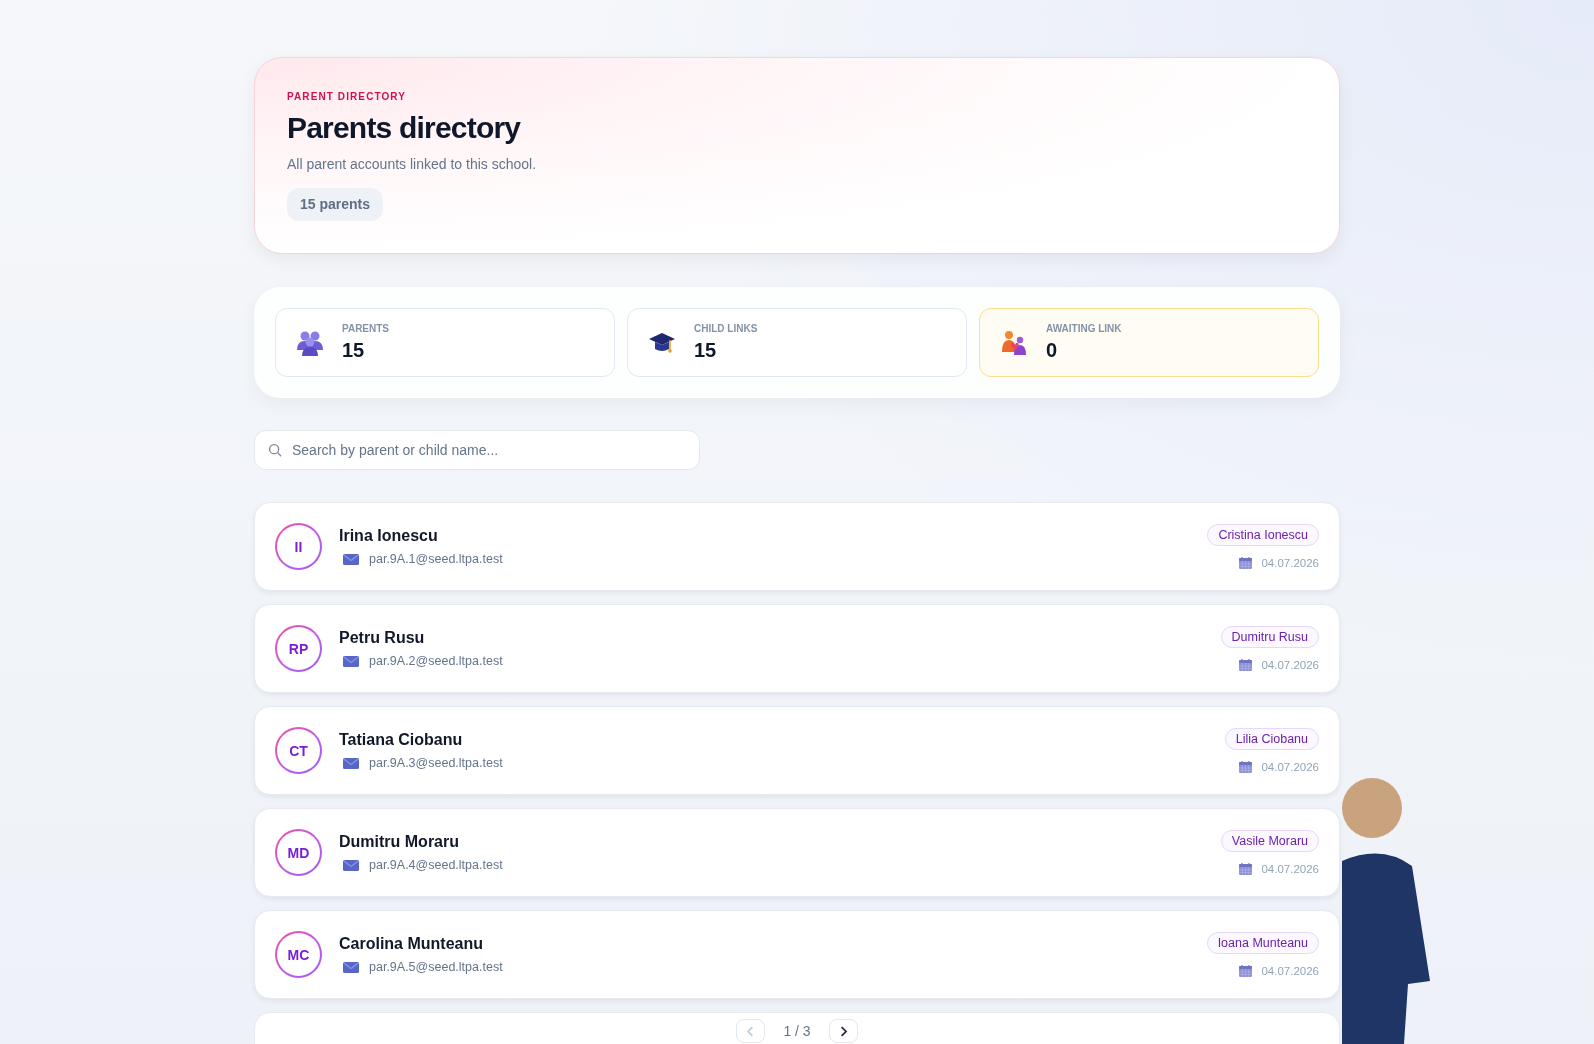  I want to click on page-title: Parents directory, so click(404, 128).